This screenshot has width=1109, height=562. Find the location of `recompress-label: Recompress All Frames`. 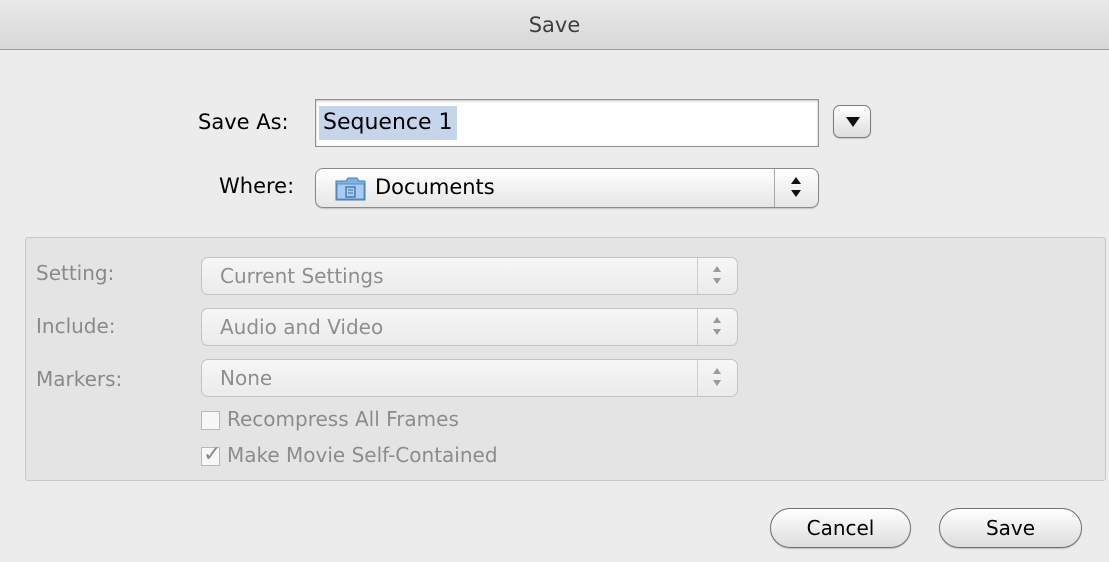

recompress-label: Recompress All Frames is located at coordinates (343, 419).